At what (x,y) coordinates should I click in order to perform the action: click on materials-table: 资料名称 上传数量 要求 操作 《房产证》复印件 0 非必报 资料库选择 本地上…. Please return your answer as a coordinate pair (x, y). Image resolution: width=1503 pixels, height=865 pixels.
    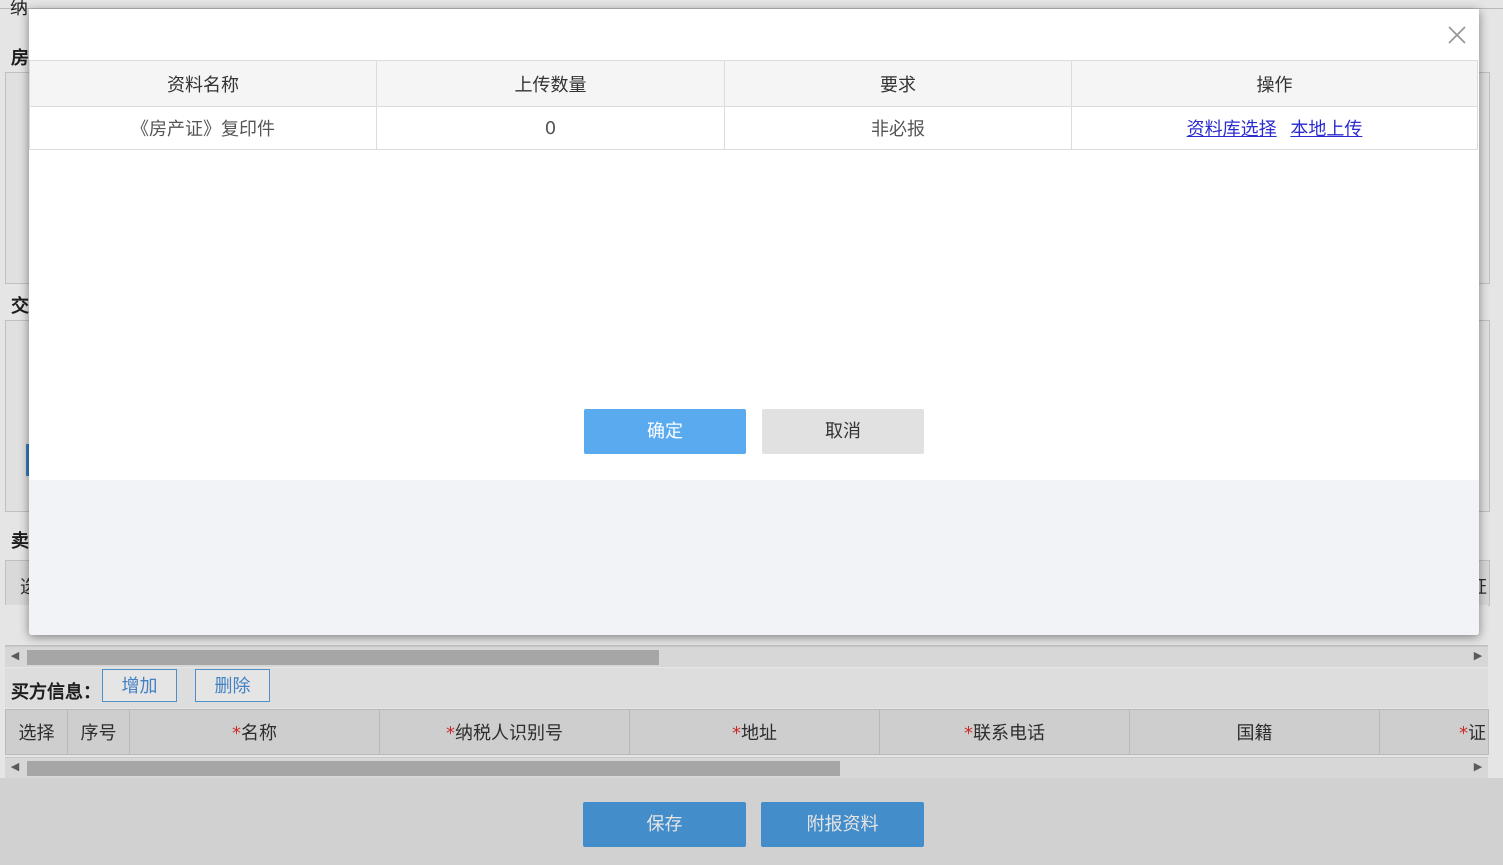
    Looking at the image, I should click on (753, 105).